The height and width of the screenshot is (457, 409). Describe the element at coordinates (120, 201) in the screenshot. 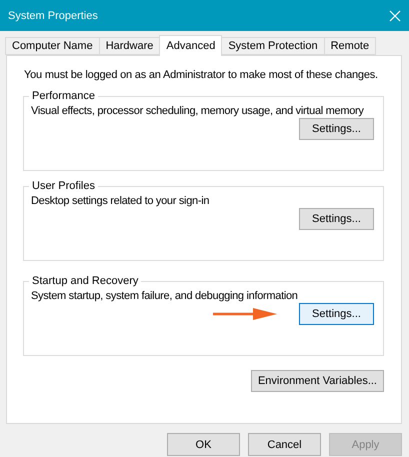

I see `group-description: Desktop settings related to your sign-in` at that location.